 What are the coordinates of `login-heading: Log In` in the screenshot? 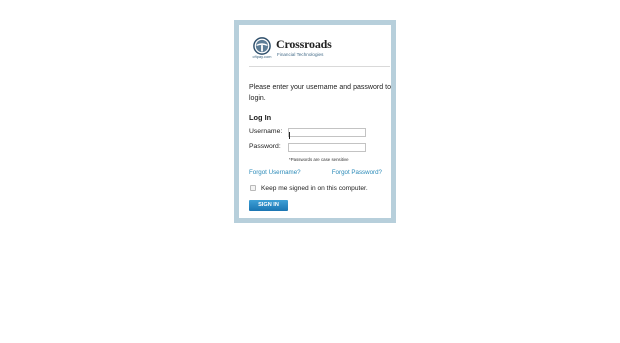 It's located at (260, 117).